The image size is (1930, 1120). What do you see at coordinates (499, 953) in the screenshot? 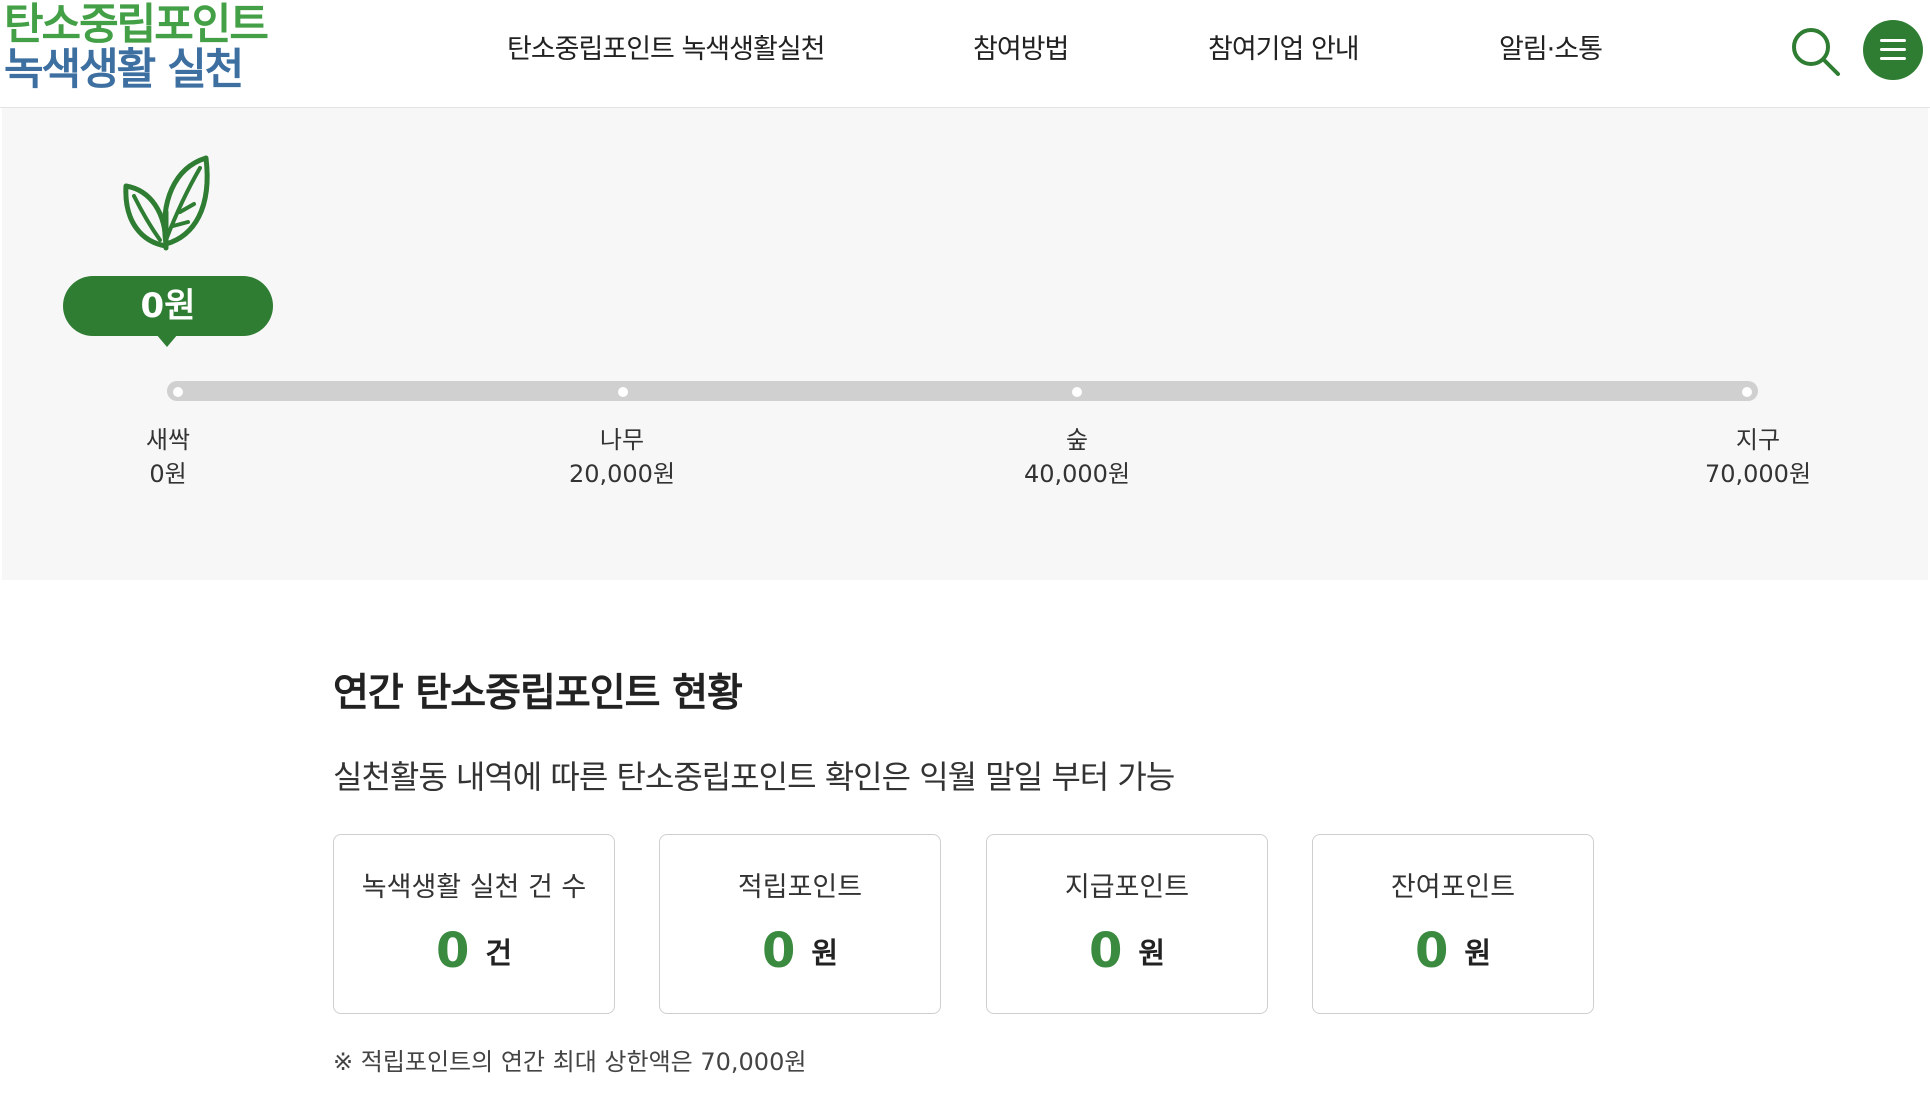
I see `stat-card-unit: 건` at bounding box center [499, 953].